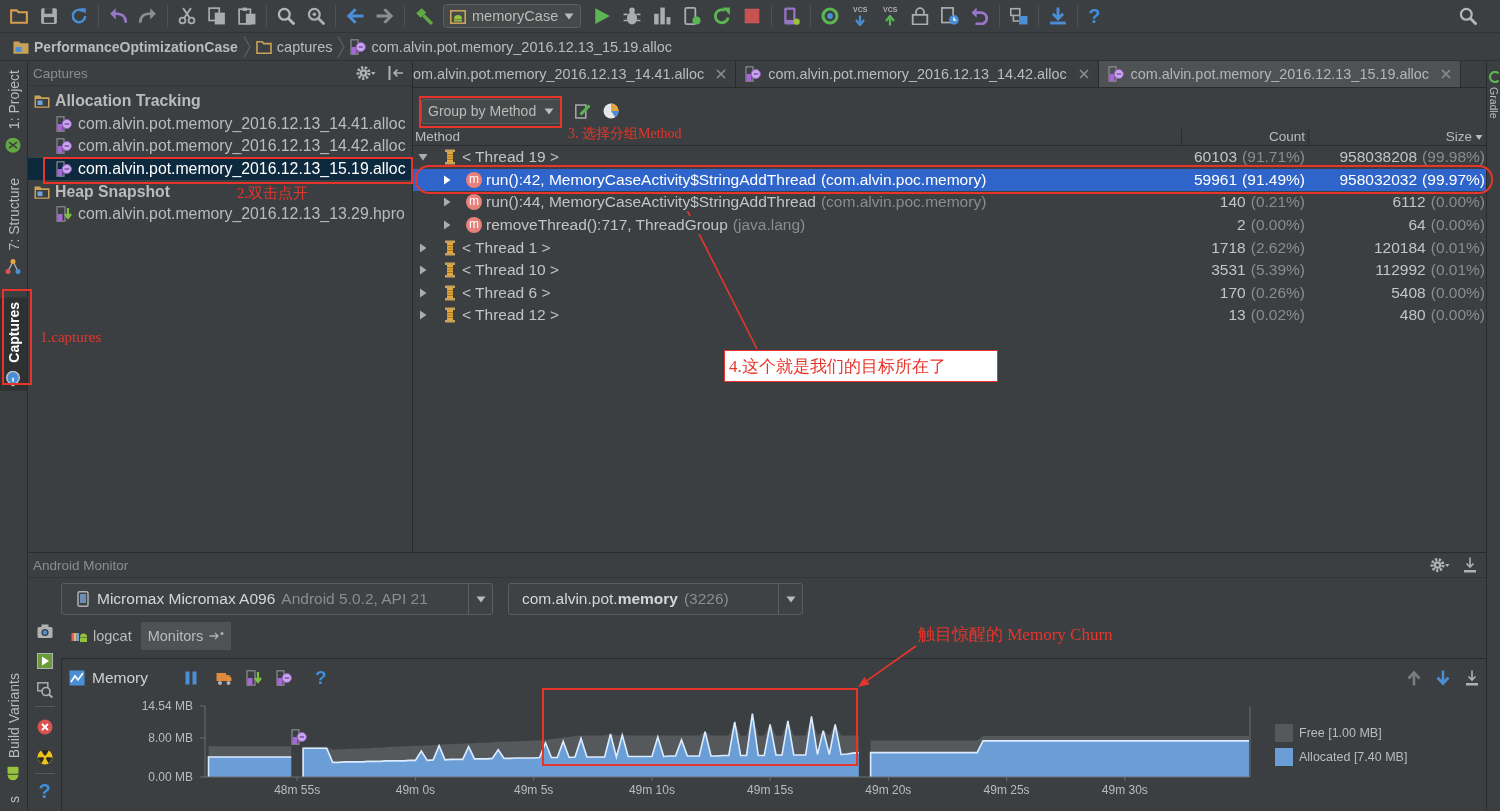  What do you see at coordinates (949, 157) in the screenshot?
I see `table-row: < Thread 19 > 60103 (91.71%) 958038208 (99.98%)` at bounding box center [949, 157].